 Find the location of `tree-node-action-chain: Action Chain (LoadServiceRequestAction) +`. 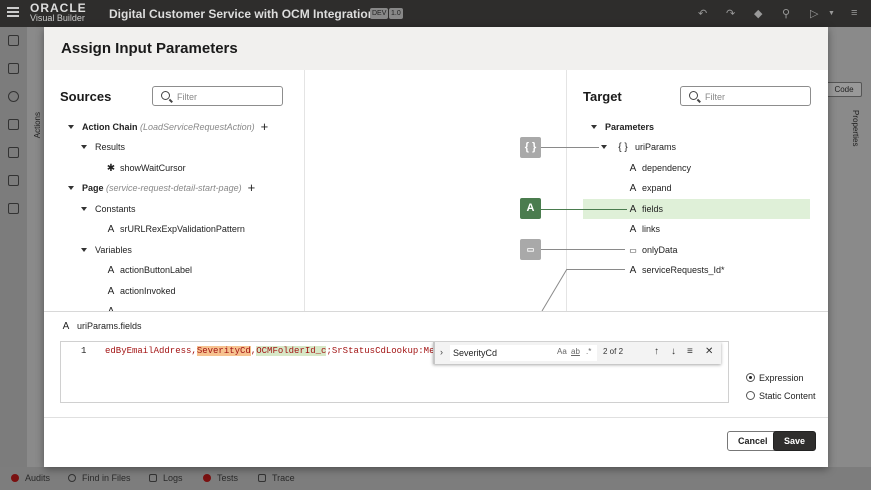

tree-node-action-chain: Action Chain (LoadServiceRequestAction) + is located at coordinates (168, 127).